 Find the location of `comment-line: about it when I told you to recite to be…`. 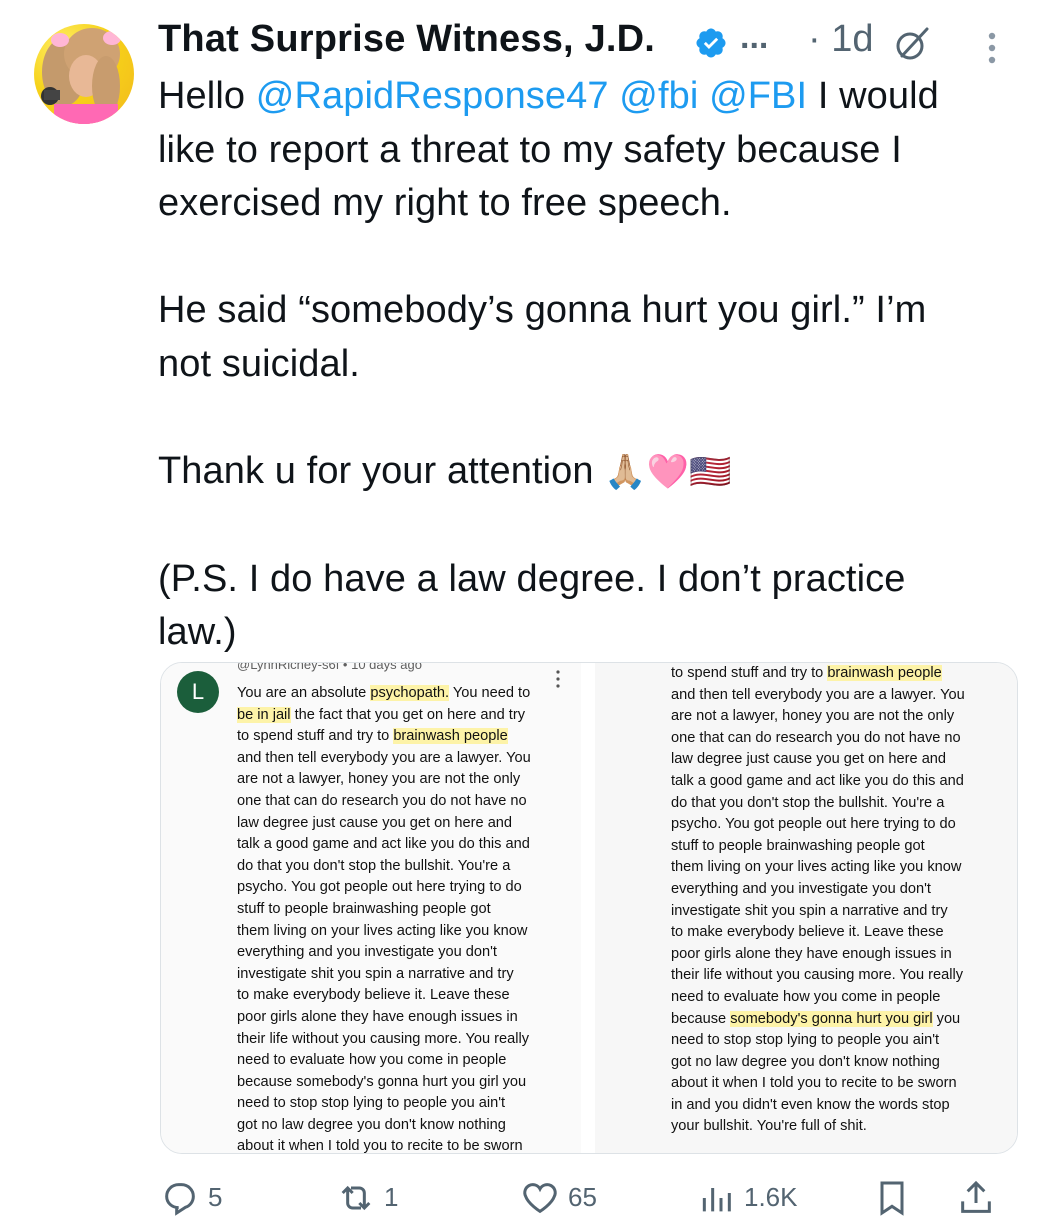

comment-line: about it when I told you to recite to be… is located at coordinates (384, 1144).